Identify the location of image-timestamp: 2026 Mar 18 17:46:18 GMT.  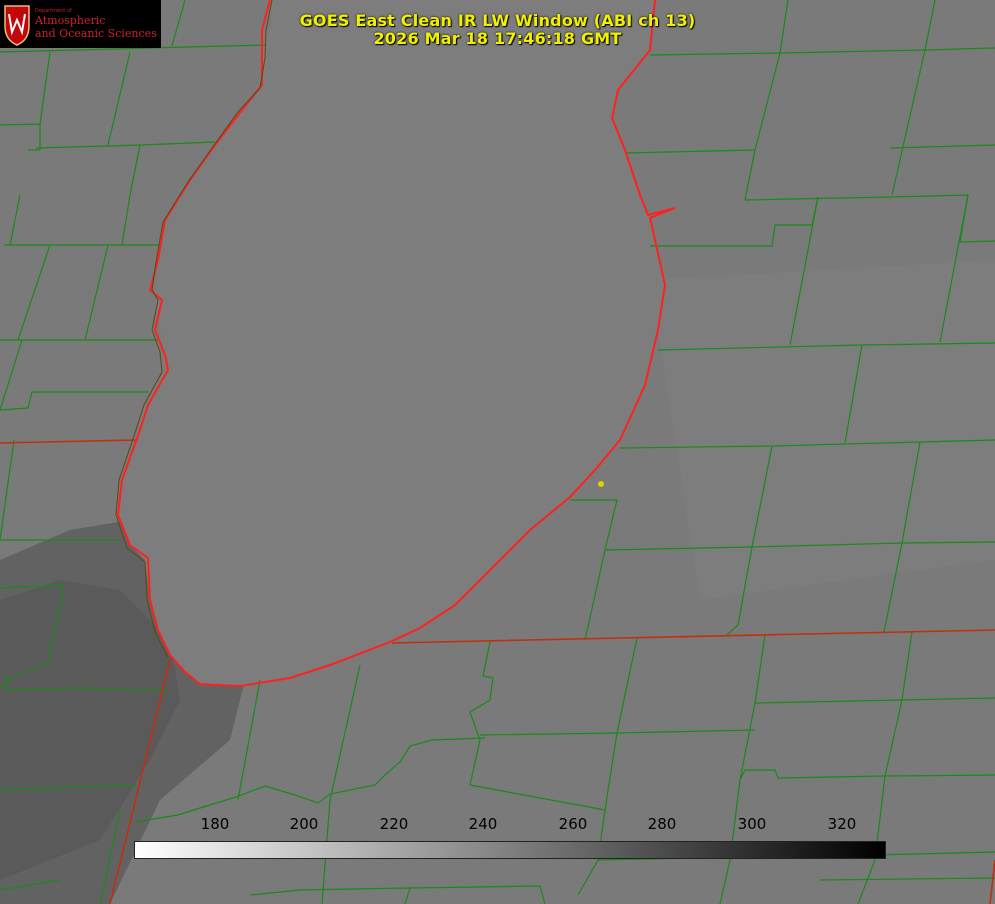
(497, 38).